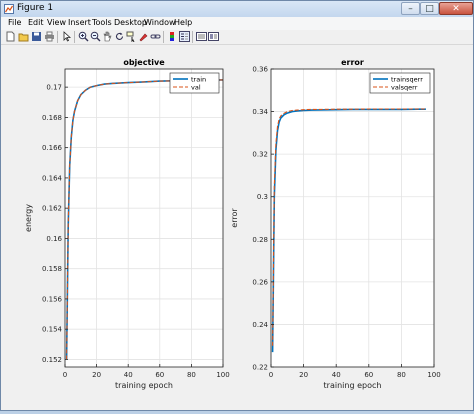  I want to click on legend-label-trainsqerr: trainsqerr, so click(407, 79).